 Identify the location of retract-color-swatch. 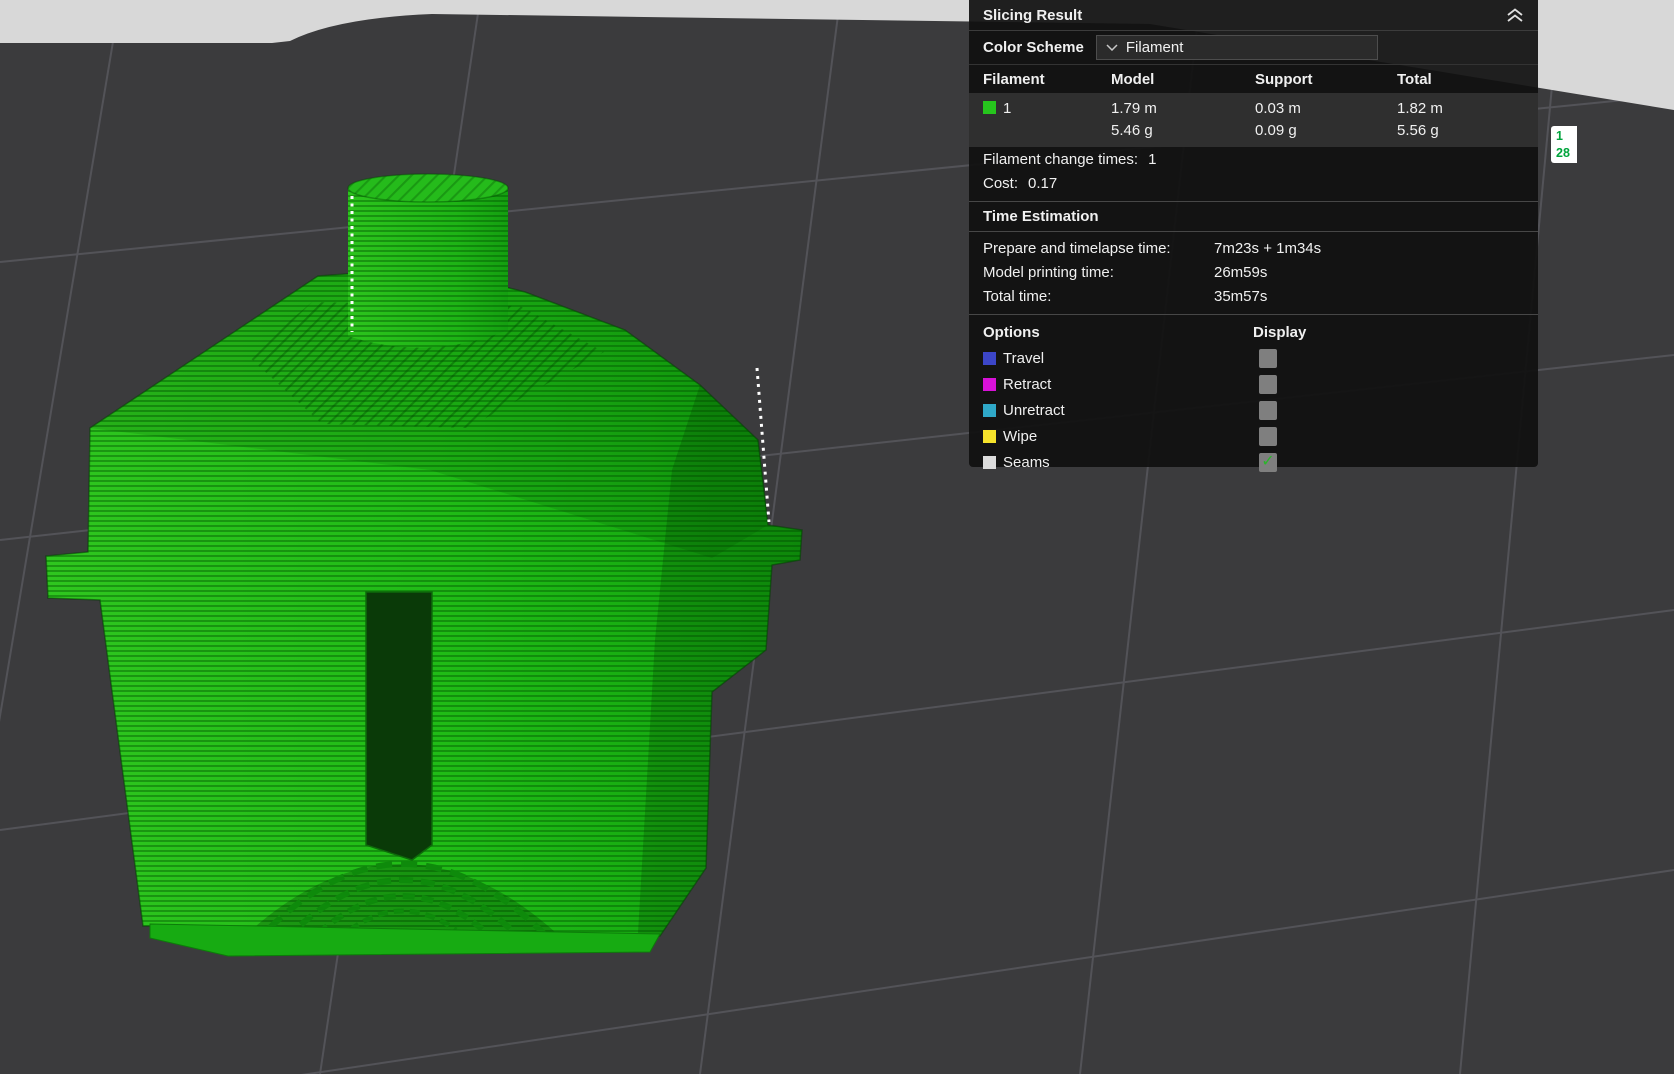
(989, 384).